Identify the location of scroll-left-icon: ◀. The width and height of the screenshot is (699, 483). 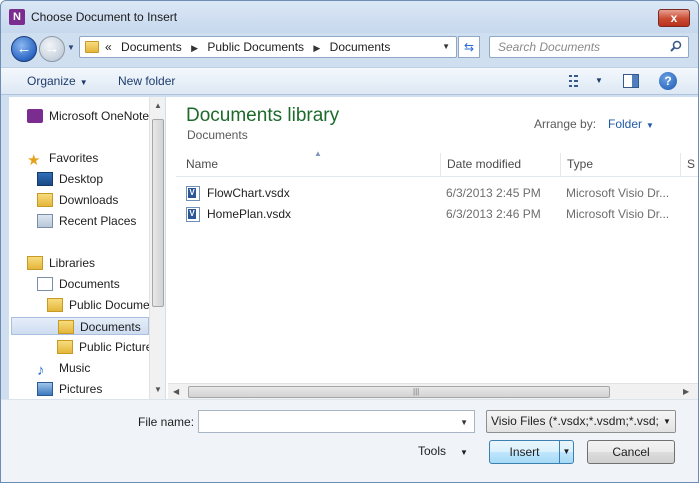
(176, 391).